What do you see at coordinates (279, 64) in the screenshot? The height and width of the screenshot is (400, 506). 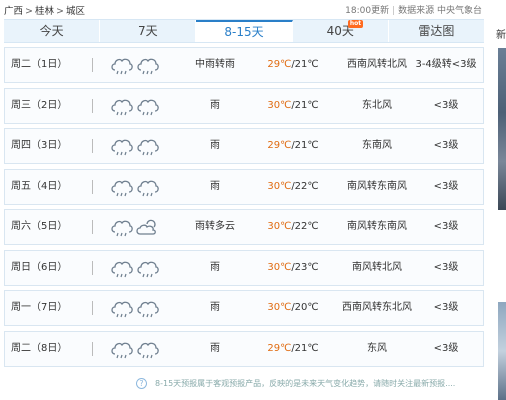 I see `high-temp: 29℃` at bounding box center [279, 64].